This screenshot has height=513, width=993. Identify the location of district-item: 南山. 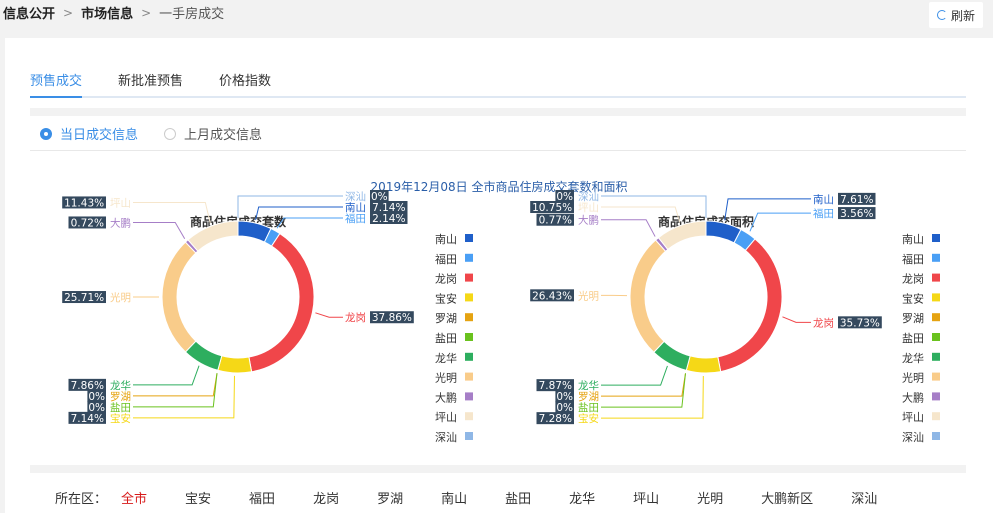
(454, 497).